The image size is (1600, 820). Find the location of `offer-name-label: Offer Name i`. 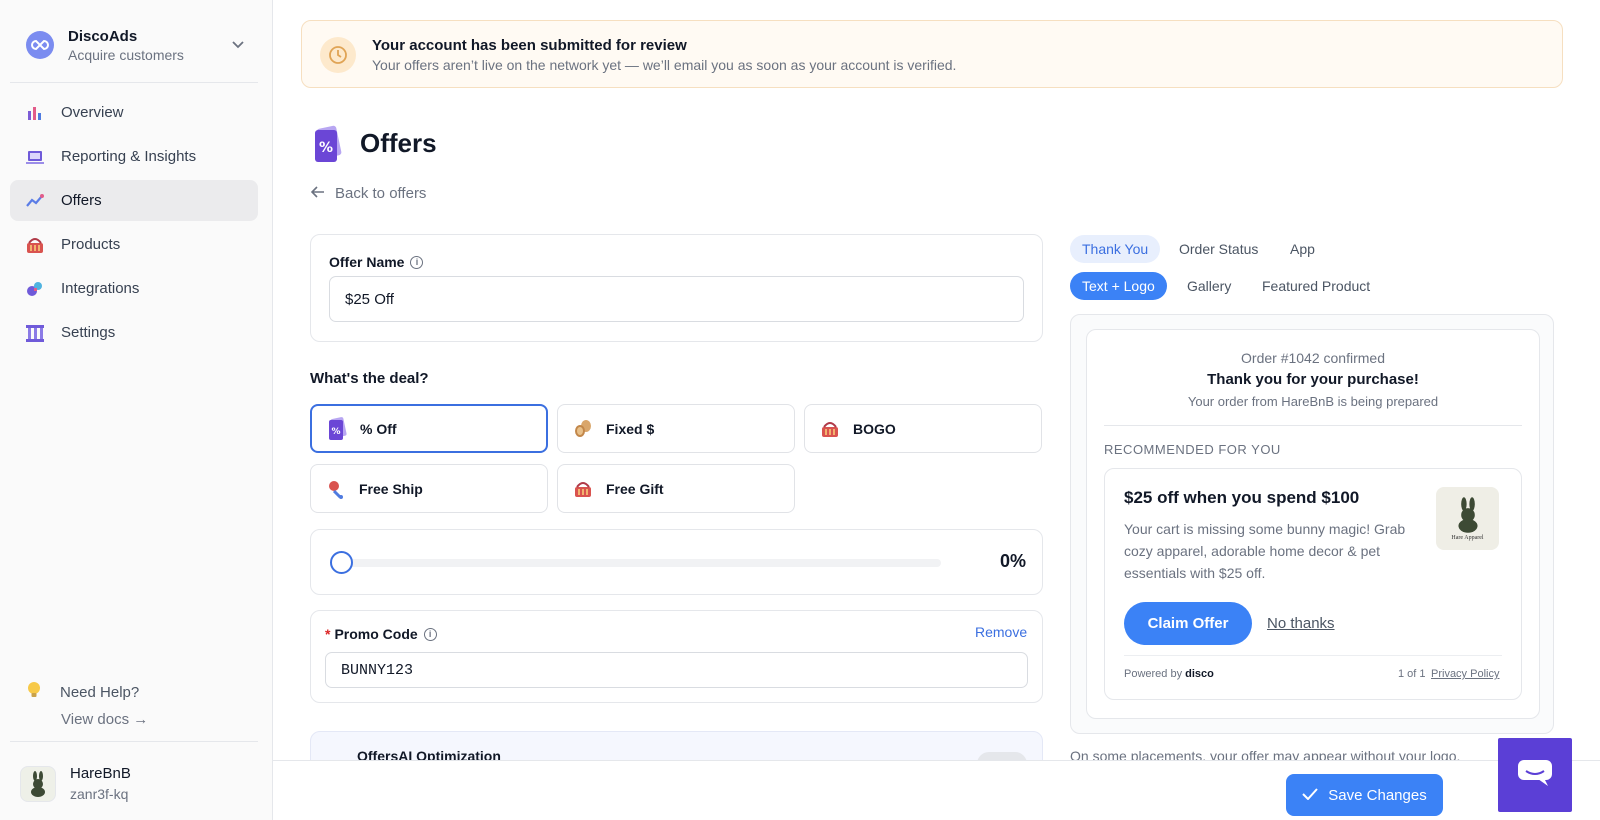

offer-name-label: Offer Name i is located at coordinates (376, 262).